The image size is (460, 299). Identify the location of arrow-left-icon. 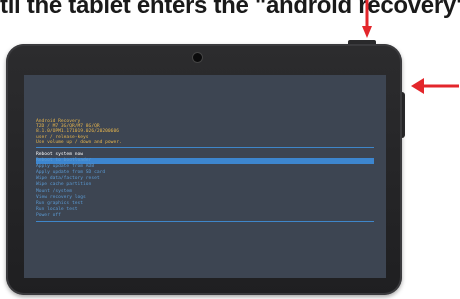
(435, 86).